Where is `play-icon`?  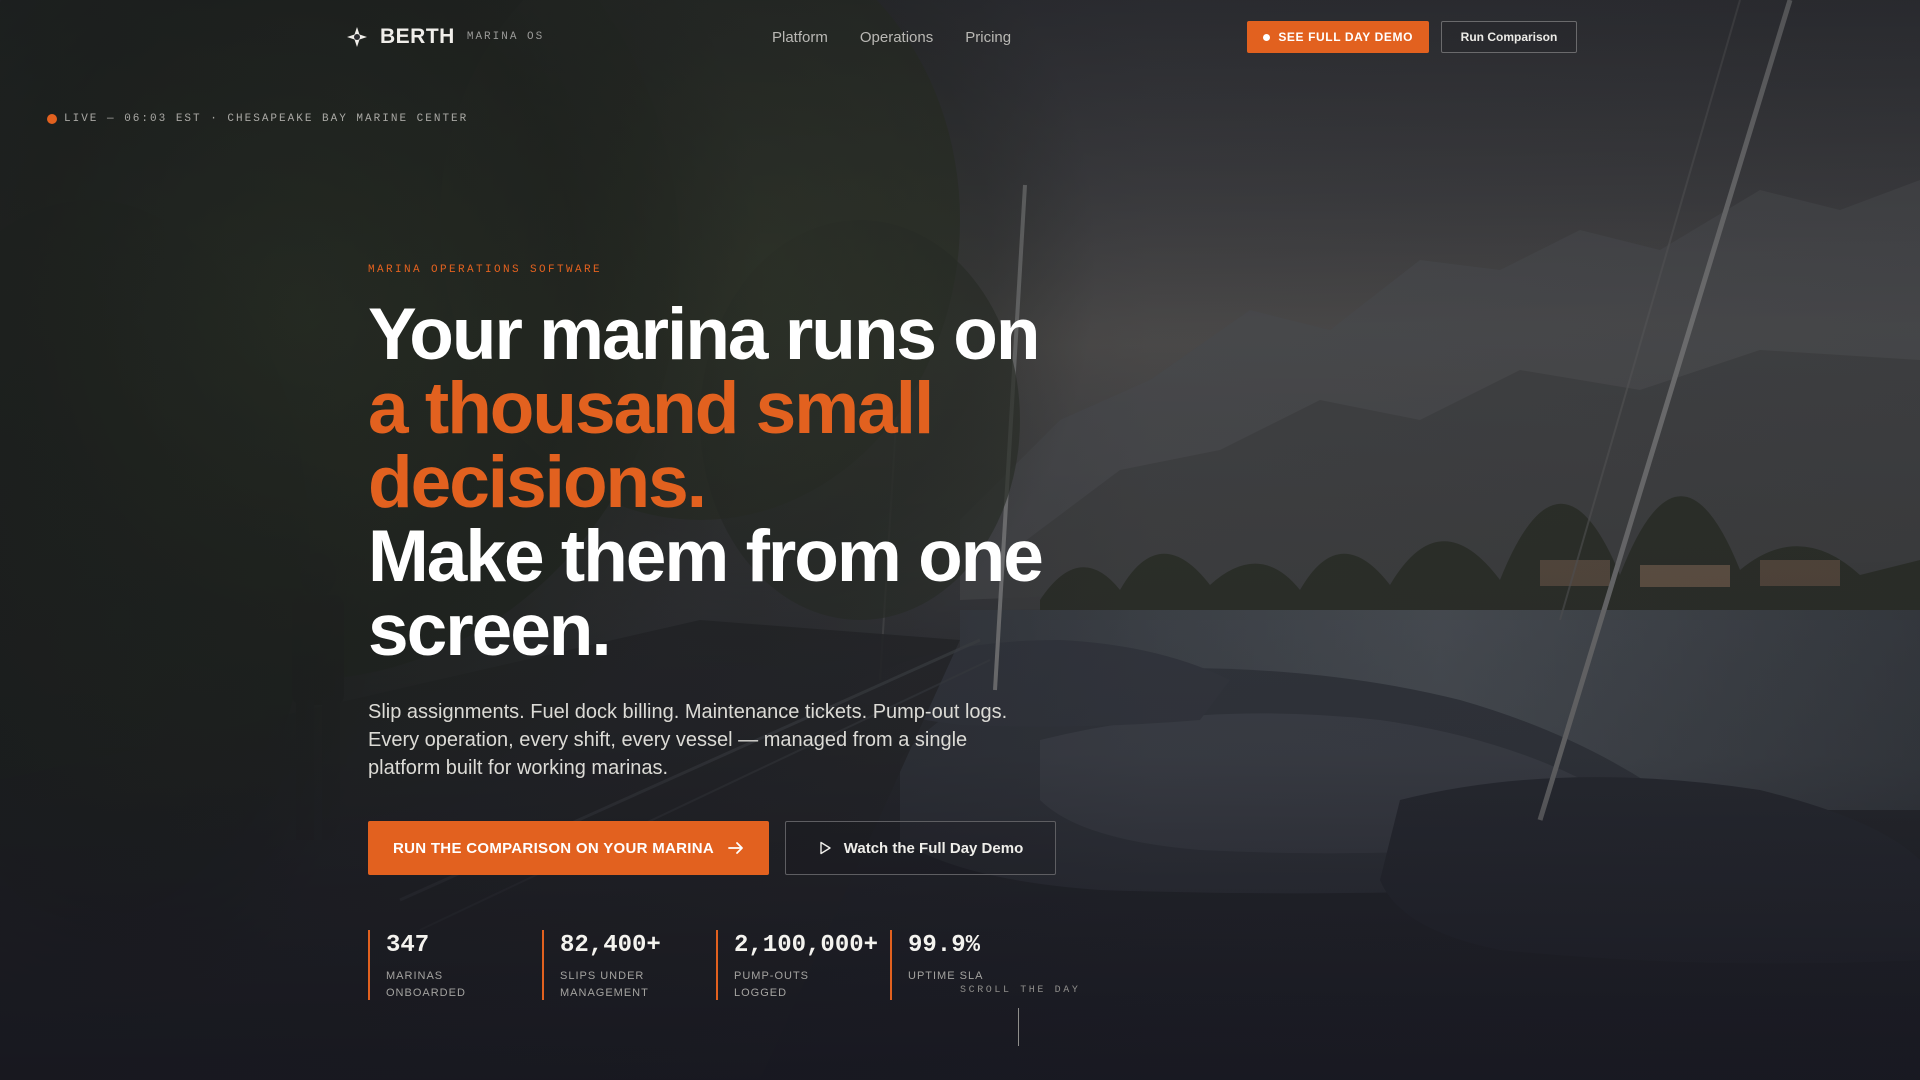 play-icon is located at coordinates (825, 848).